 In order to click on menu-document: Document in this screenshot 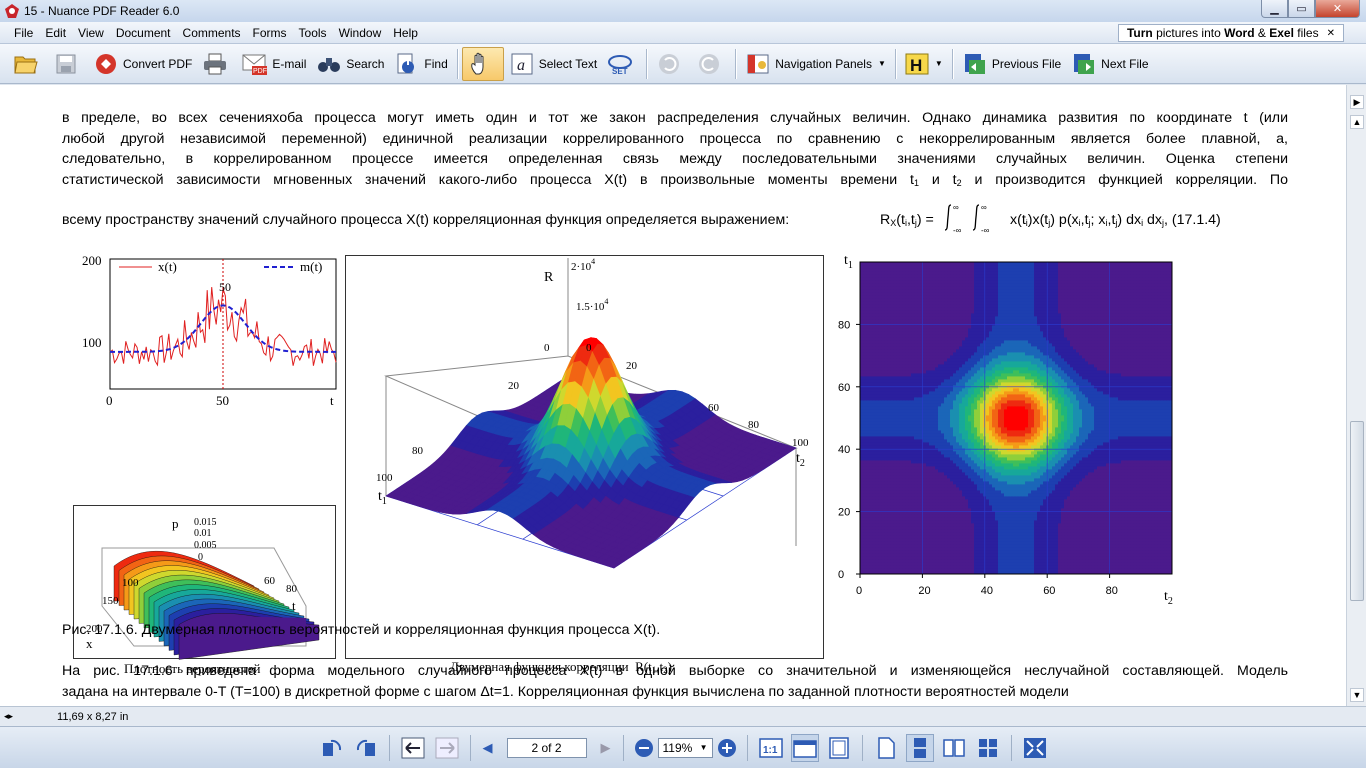, I will do `click(143, 33)`.